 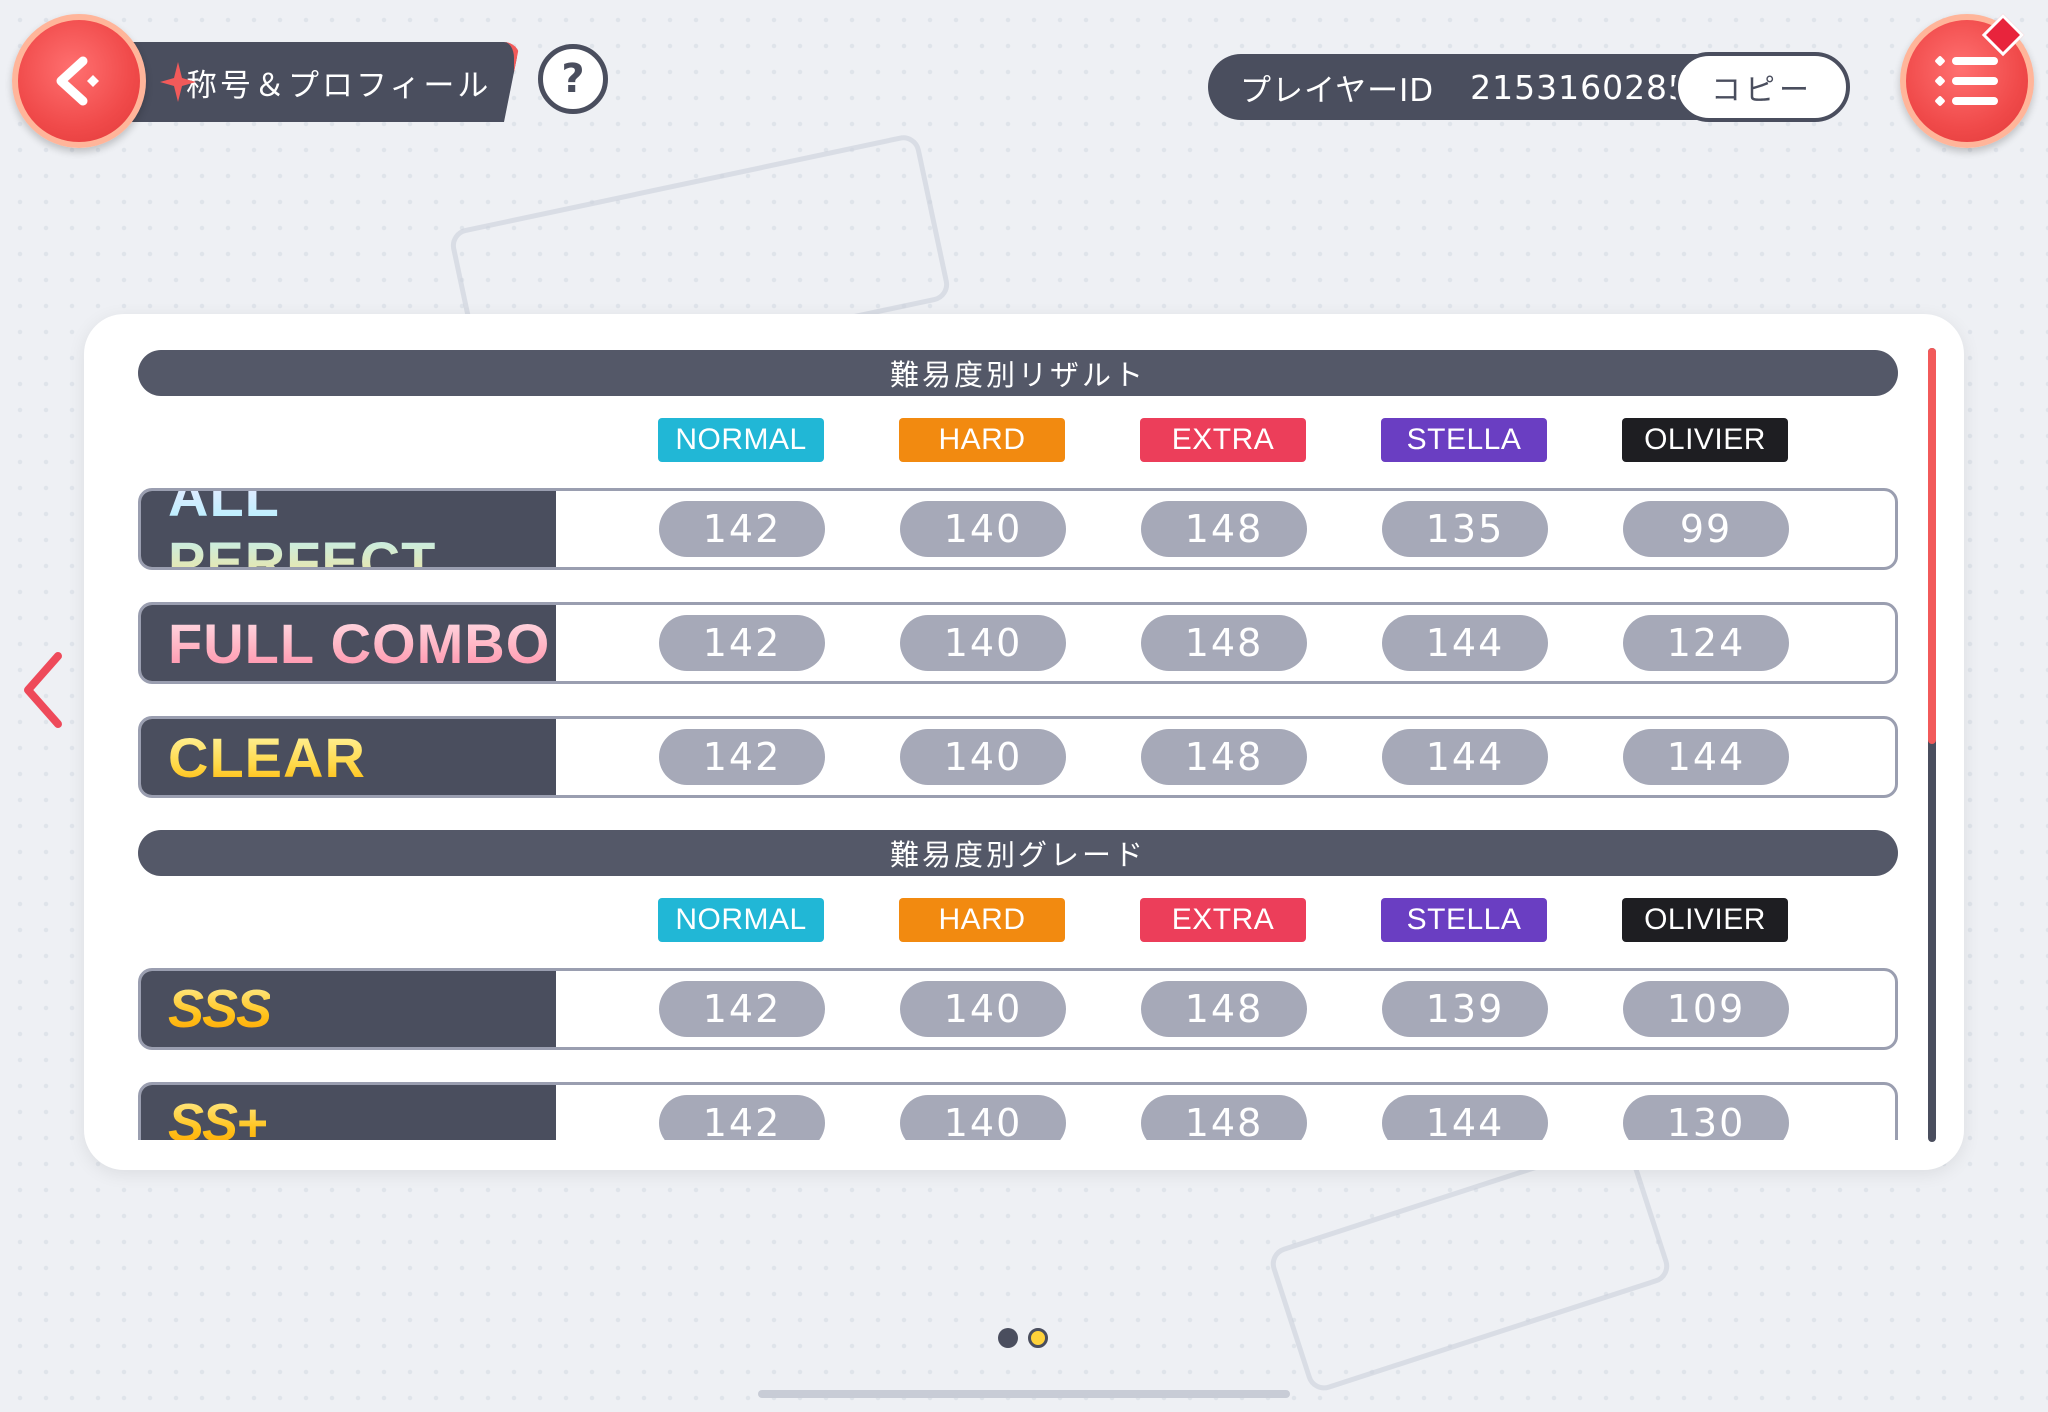 What do you see at coordinates (1024, 1394) in the screenshot?
I see `home-indicator` at bounding box center [1024, 1394].